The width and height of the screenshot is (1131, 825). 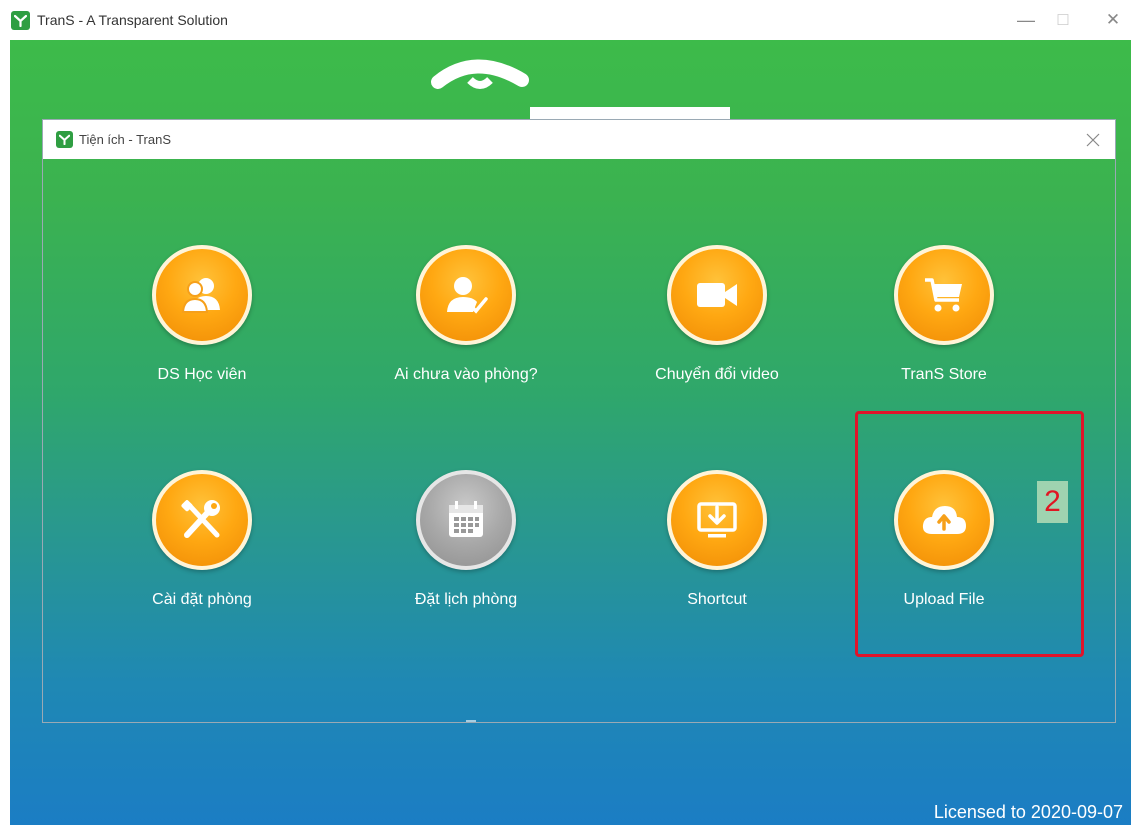 I want to click on license-text: Licensed to 2020-09-07, so click(x=1028, y=812).